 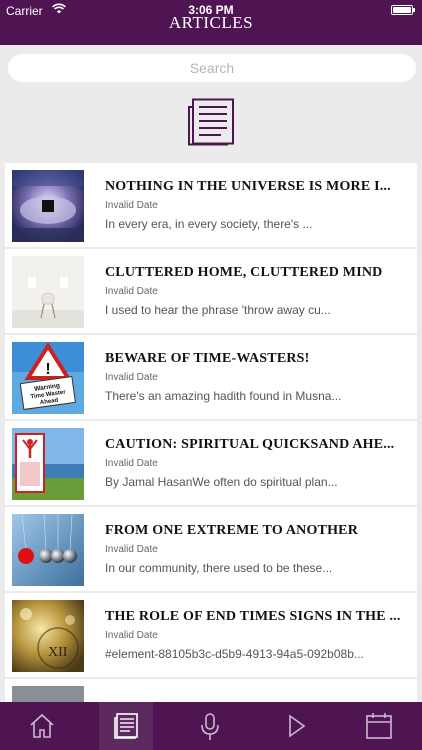 I want to click on home-icon, so click(x=42, y=725).